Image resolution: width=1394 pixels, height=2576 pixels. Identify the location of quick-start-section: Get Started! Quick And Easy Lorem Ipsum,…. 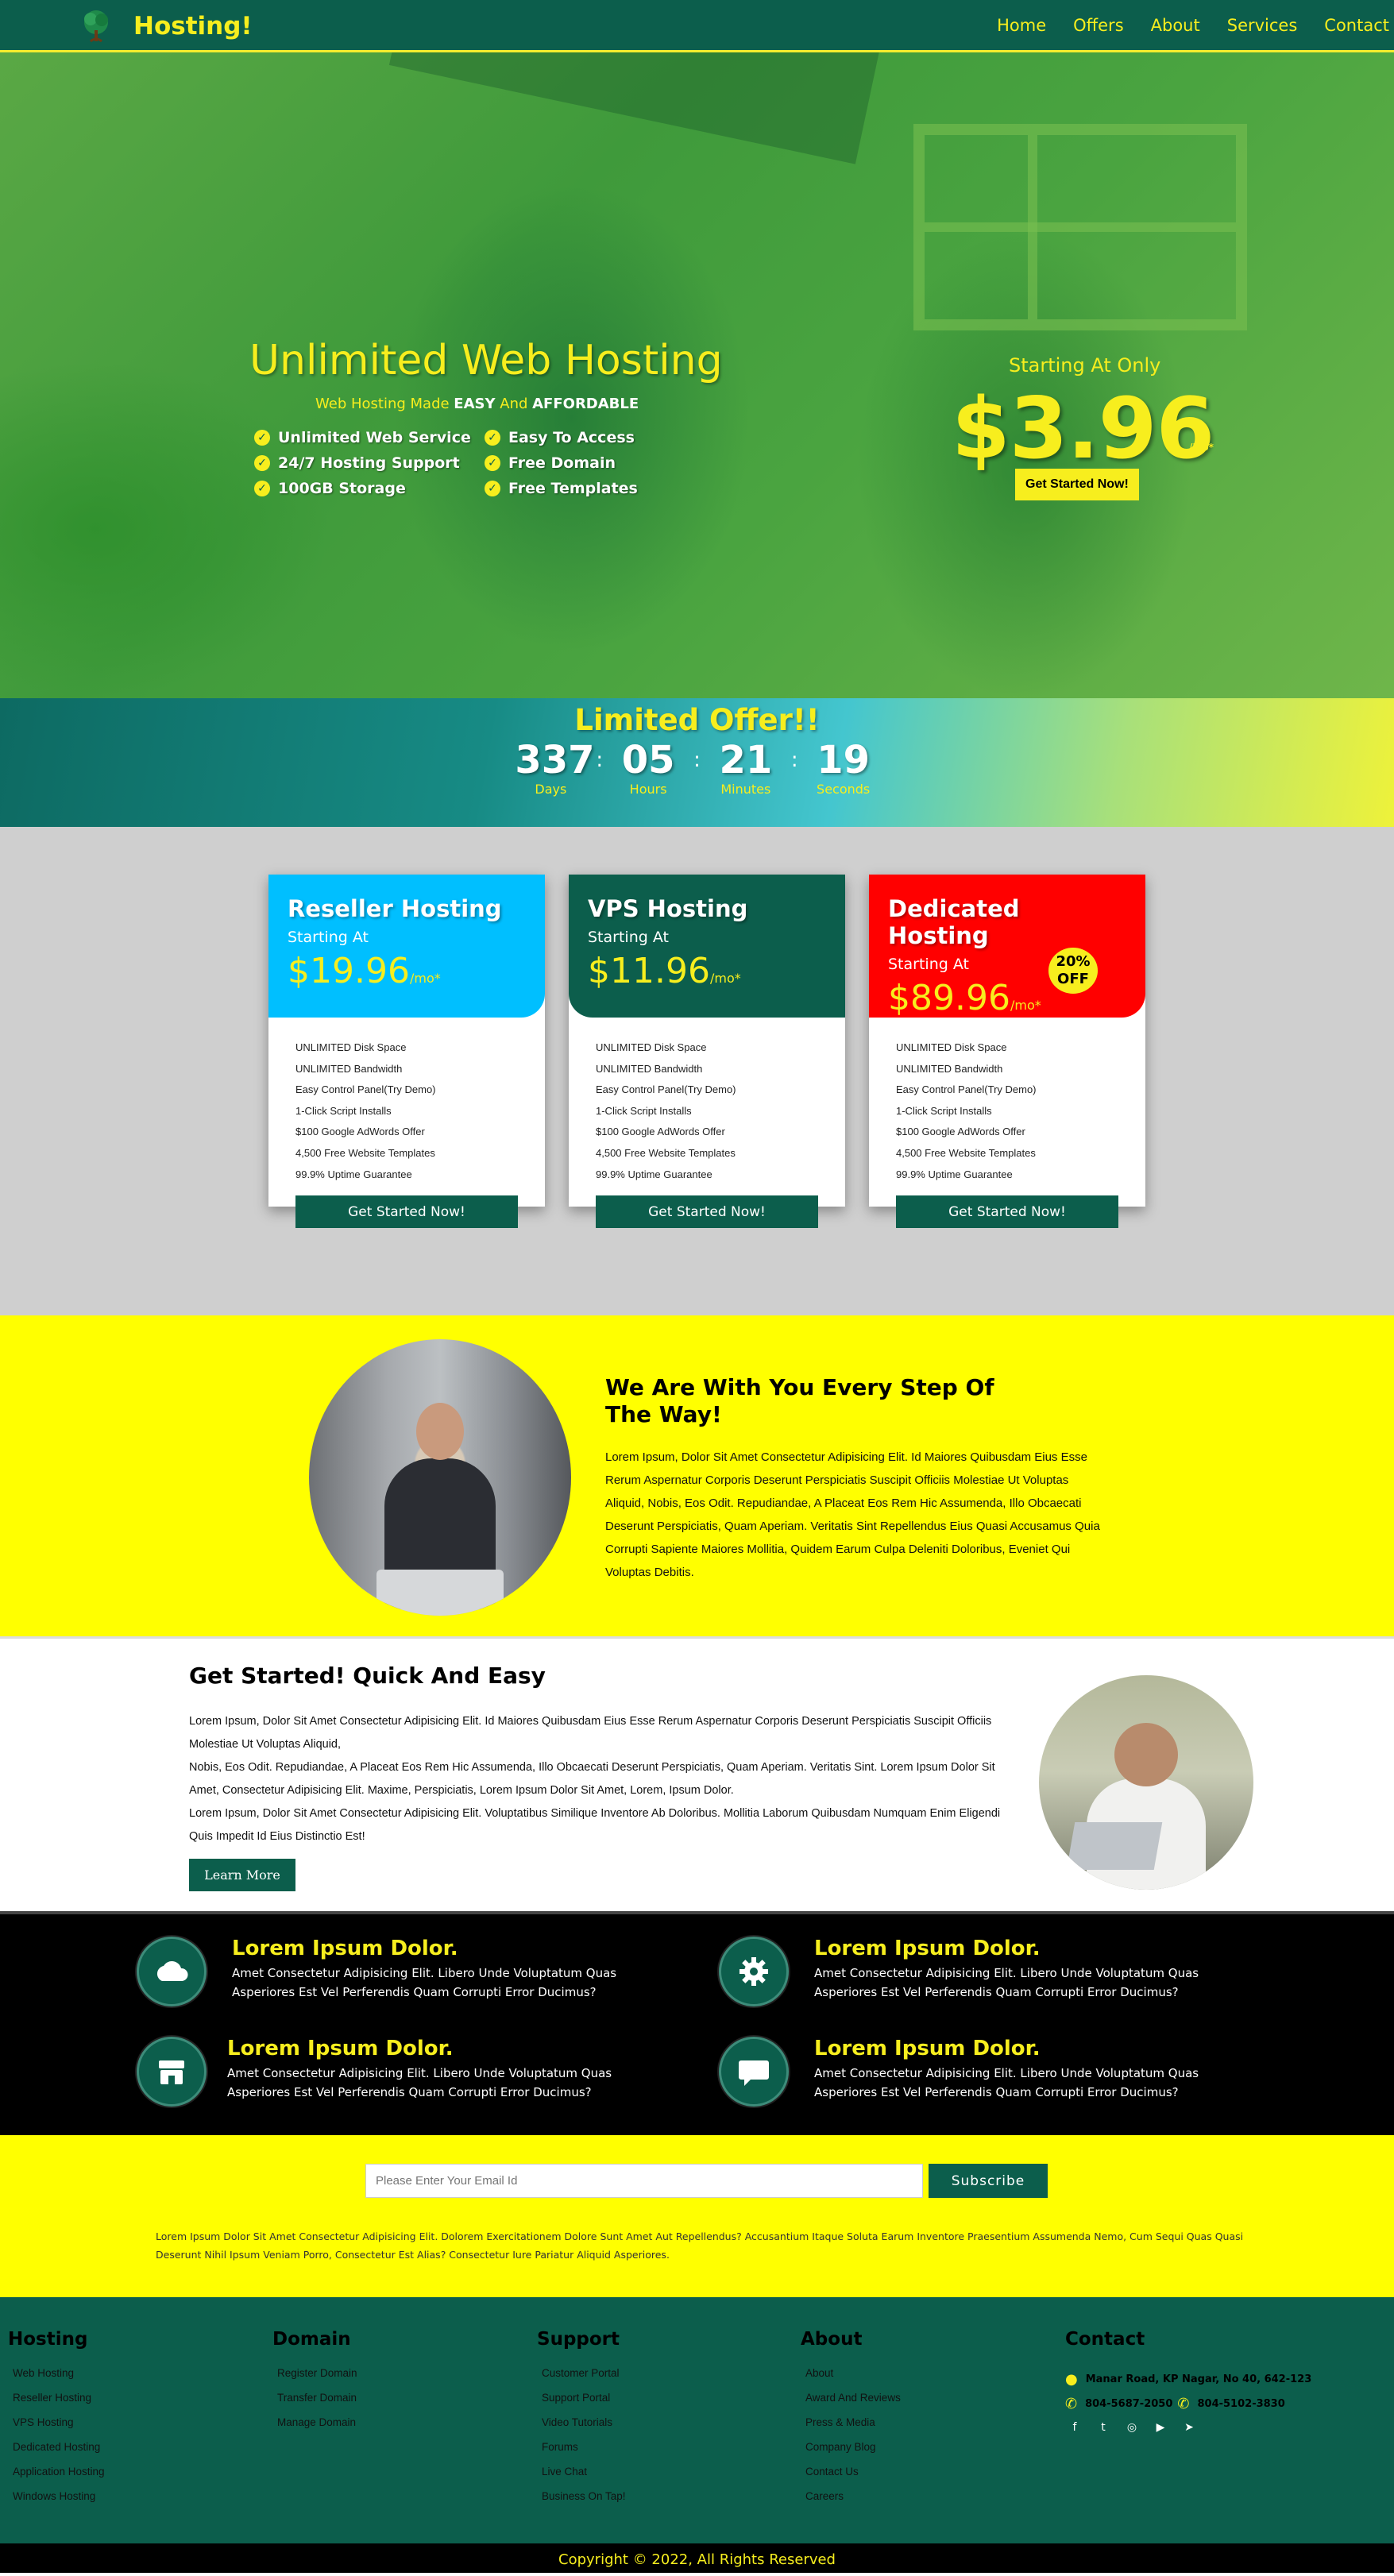
(697, 1774).